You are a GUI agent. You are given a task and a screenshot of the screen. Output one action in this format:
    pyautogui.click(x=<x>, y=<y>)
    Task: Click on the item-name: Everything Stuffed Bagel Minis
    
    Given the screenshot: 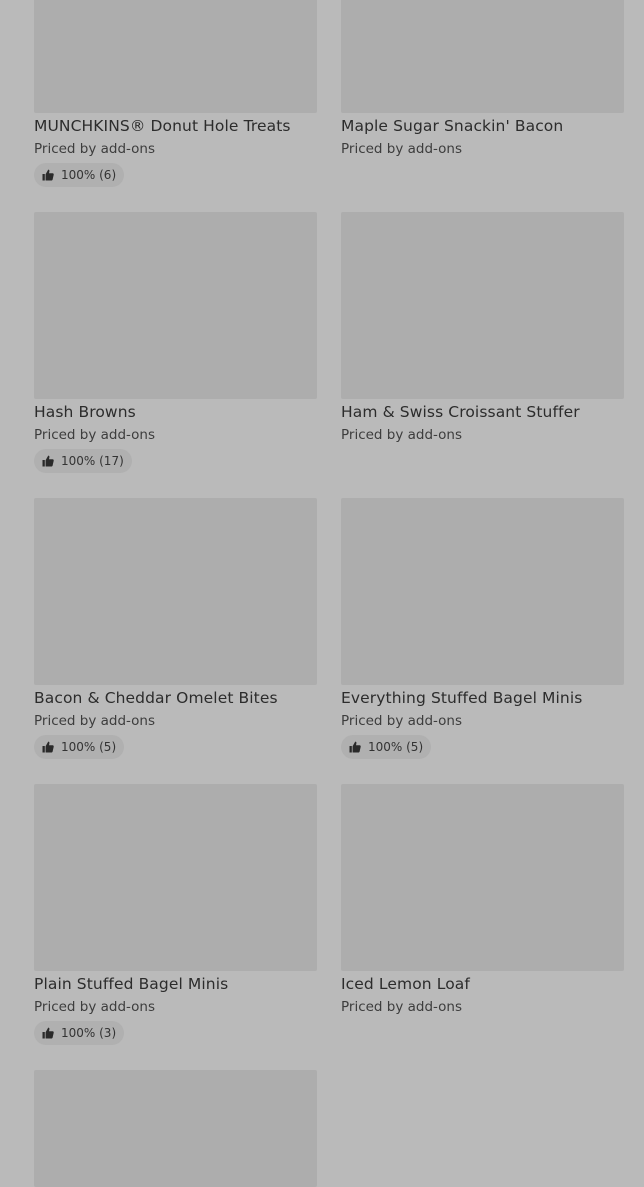 What is the action you would take?
    pyautogui.click(x=462, y=698)
    